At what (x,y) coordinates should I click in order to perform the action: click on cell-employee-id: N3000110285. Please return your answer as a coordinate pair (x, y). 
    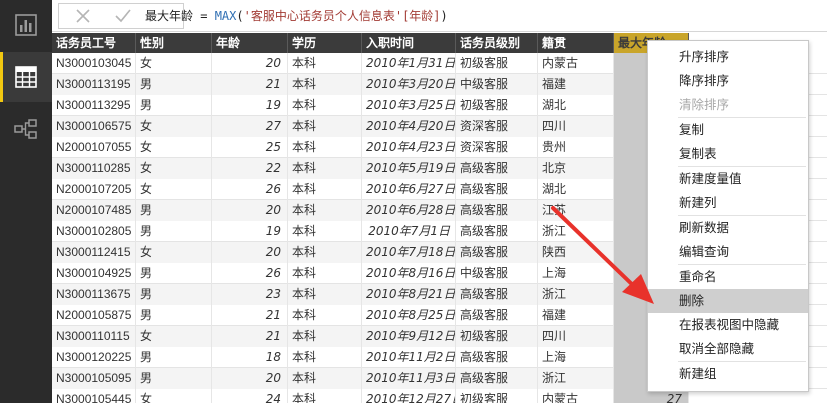
    Looking at the image, I should click on (94, 168).